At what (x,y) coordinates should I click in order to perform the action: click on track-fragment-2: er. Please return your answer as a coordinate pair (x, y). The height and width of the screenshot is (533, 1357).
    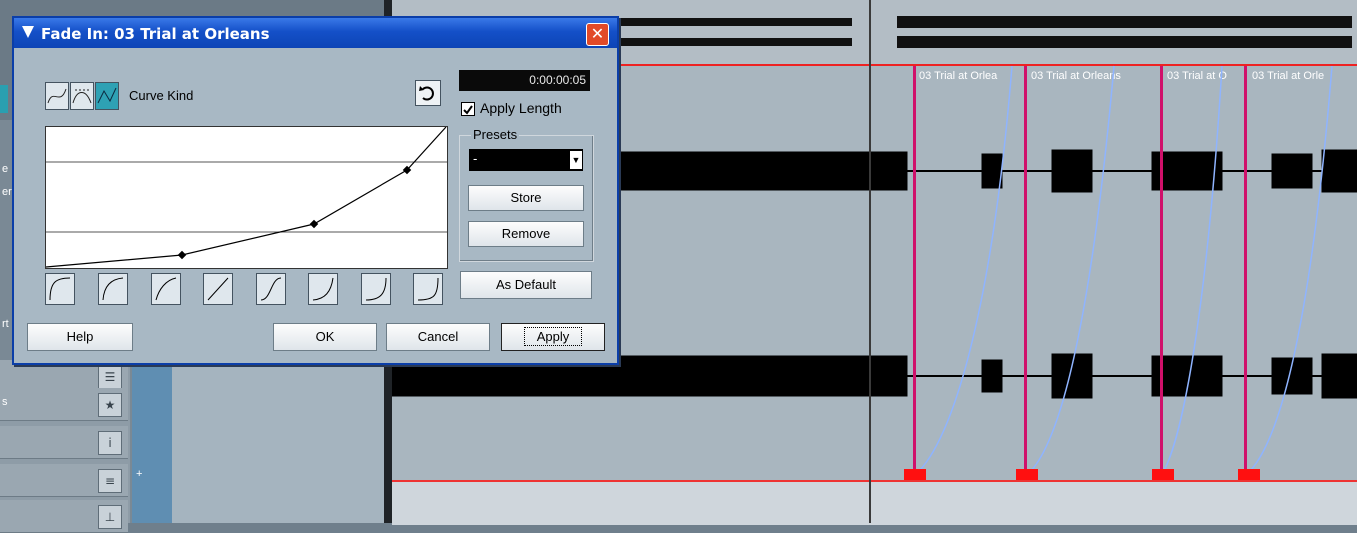
    Looking at the image, I should click on (7, 192).